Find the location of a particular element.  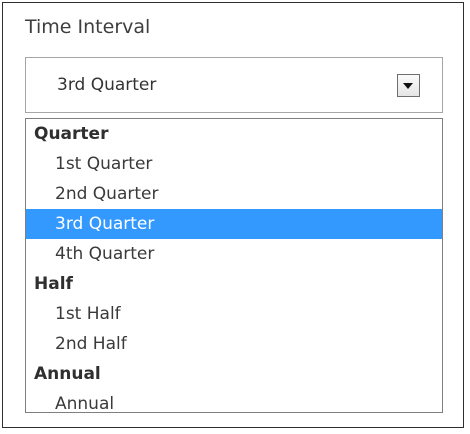

option-1st-half: 1st Half is located at coordinates (234, 314).